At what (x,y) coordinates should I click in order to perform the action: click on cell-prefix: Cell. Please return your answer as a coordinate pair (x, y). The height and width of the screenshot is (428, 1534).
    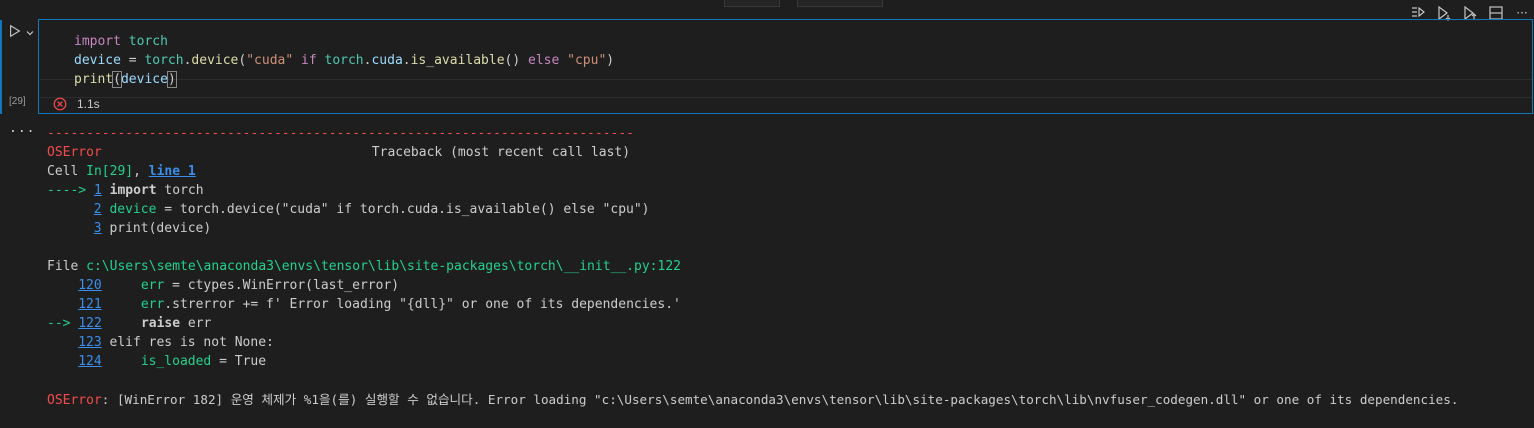
    Looking at the image, I should click on (67, 171).